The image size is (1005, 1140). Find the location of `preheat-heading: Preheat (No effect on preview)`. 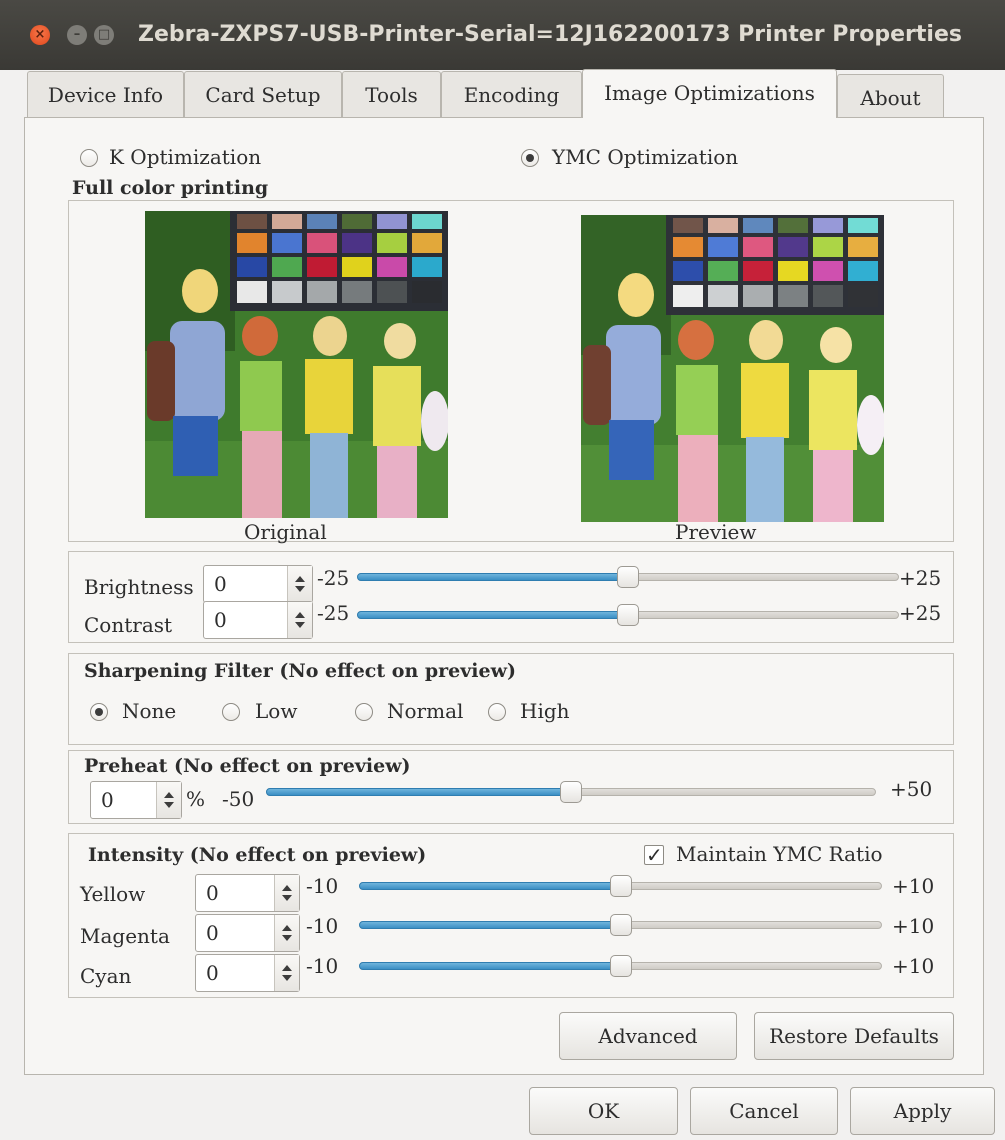

preheat-heading: Preheat (No effect on preview) is located at coordinates (247, 766).